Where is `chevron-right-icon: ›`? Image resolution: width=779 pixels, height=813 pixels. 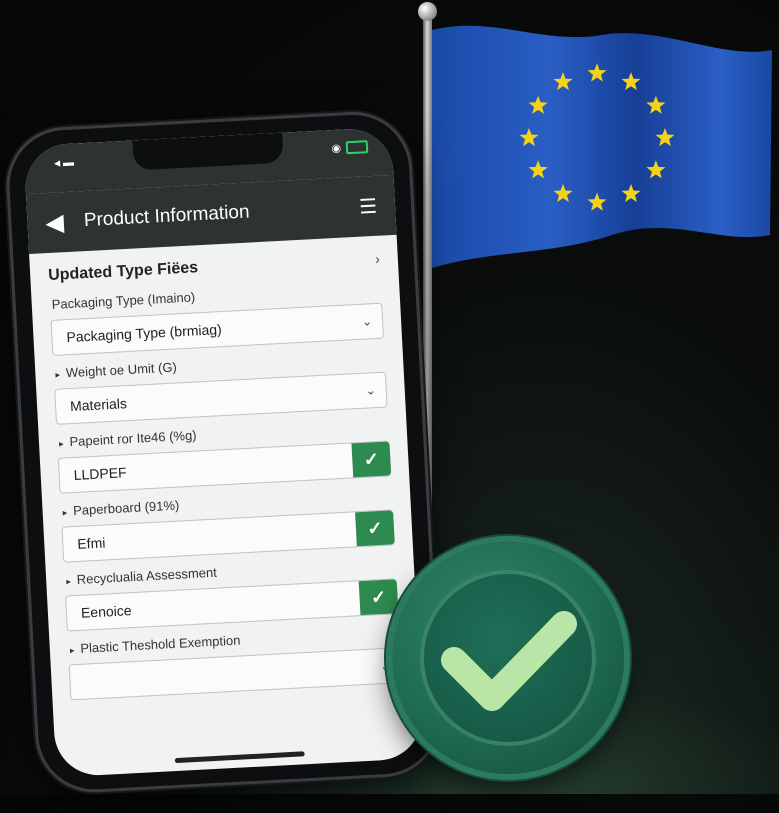
chevron-right-icon: › is located at coordinates (377, 258).